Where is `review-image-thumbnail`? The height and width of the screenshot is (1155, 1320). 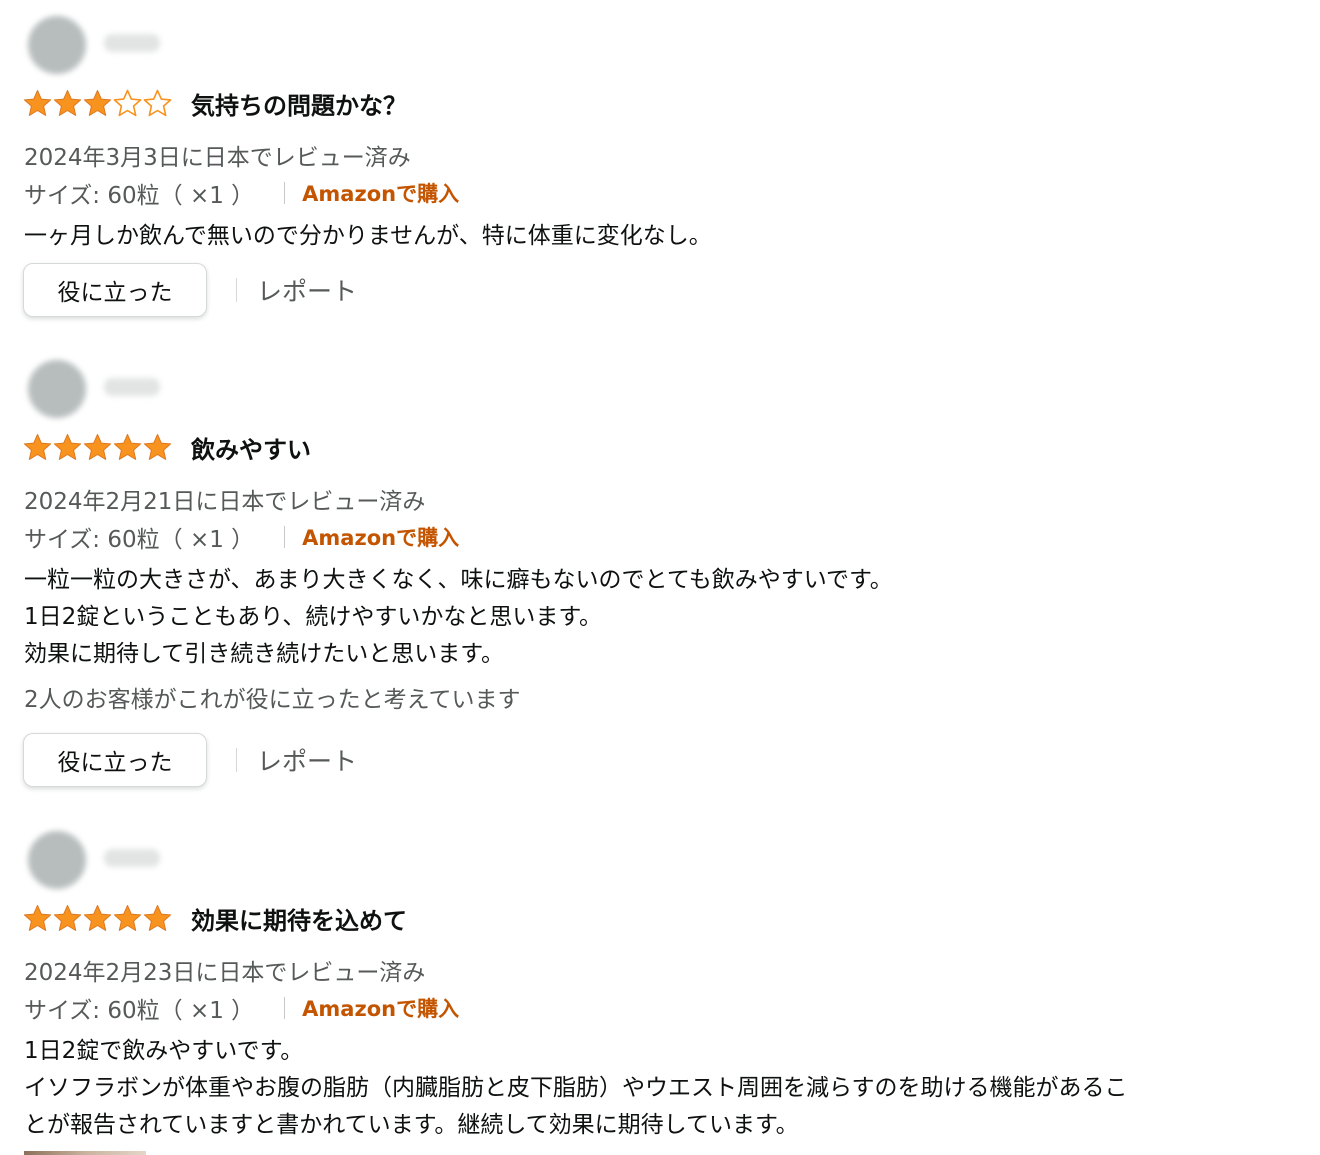 review-image-thumbnail is located at coordinates (85, 1153).